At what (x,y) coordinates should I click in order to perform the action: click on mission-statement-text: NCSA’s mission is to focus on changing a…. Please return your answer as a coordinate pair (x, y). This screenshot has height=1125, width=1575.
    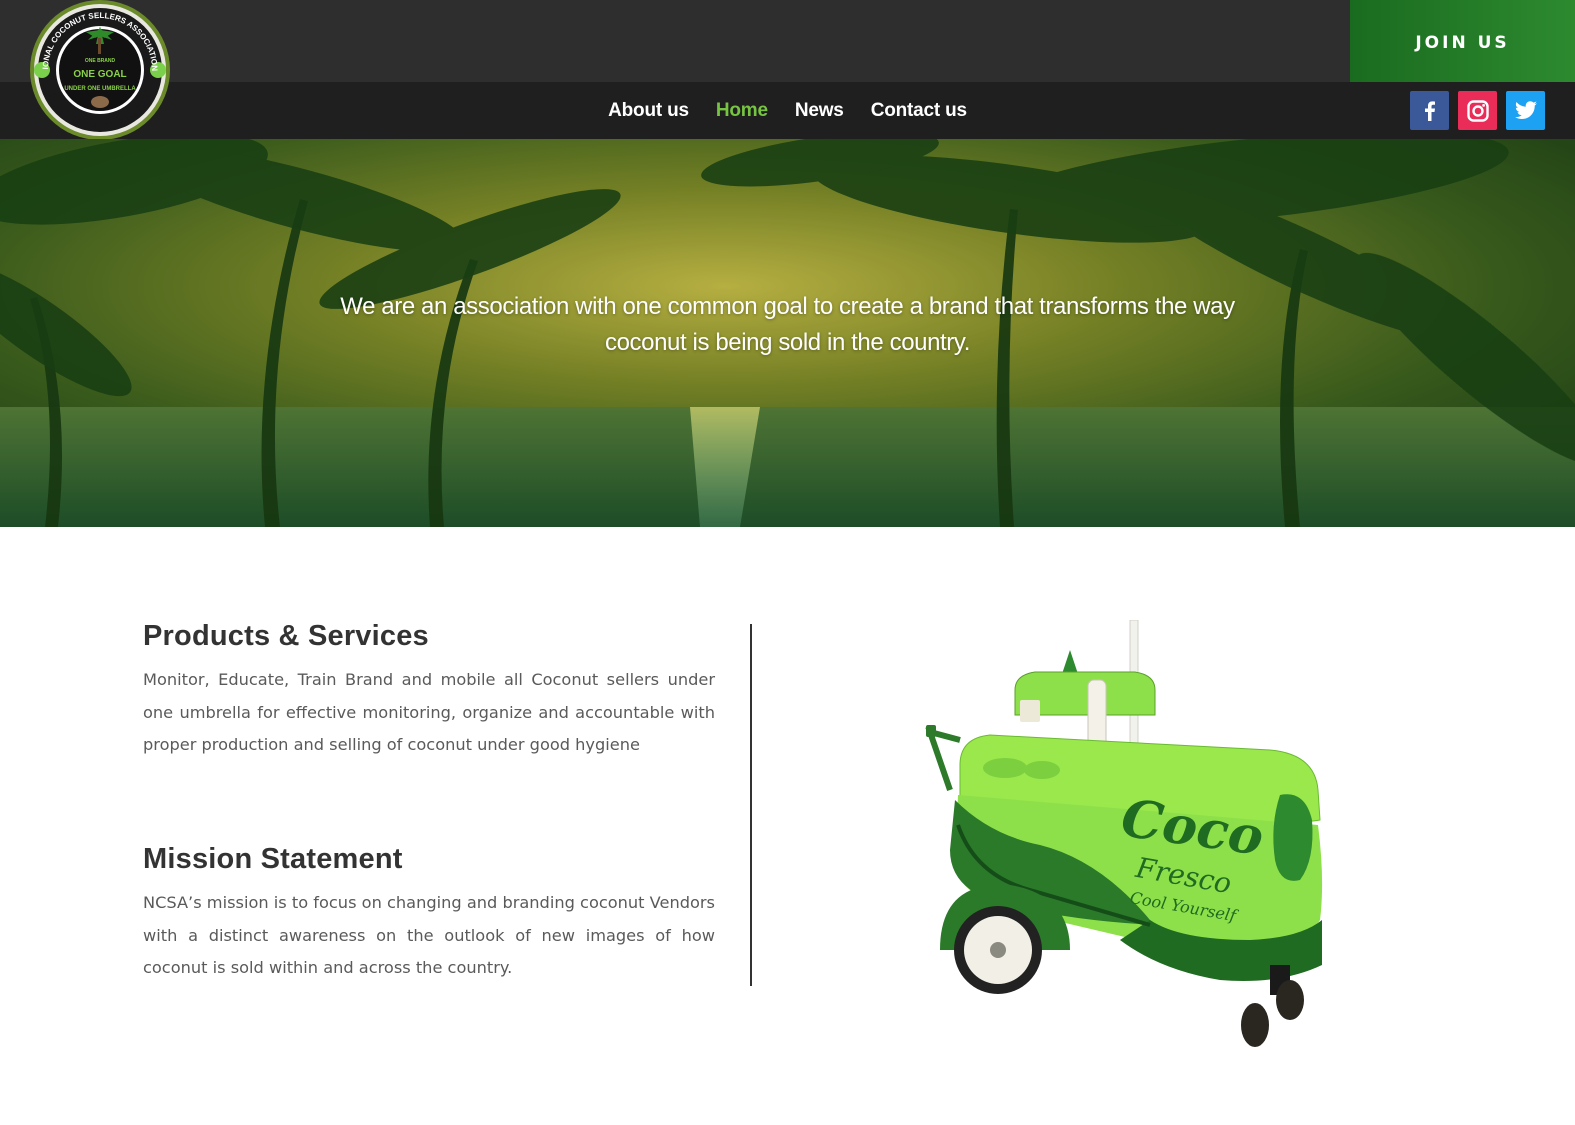
    Looking at the image, I should click on (429, 935).